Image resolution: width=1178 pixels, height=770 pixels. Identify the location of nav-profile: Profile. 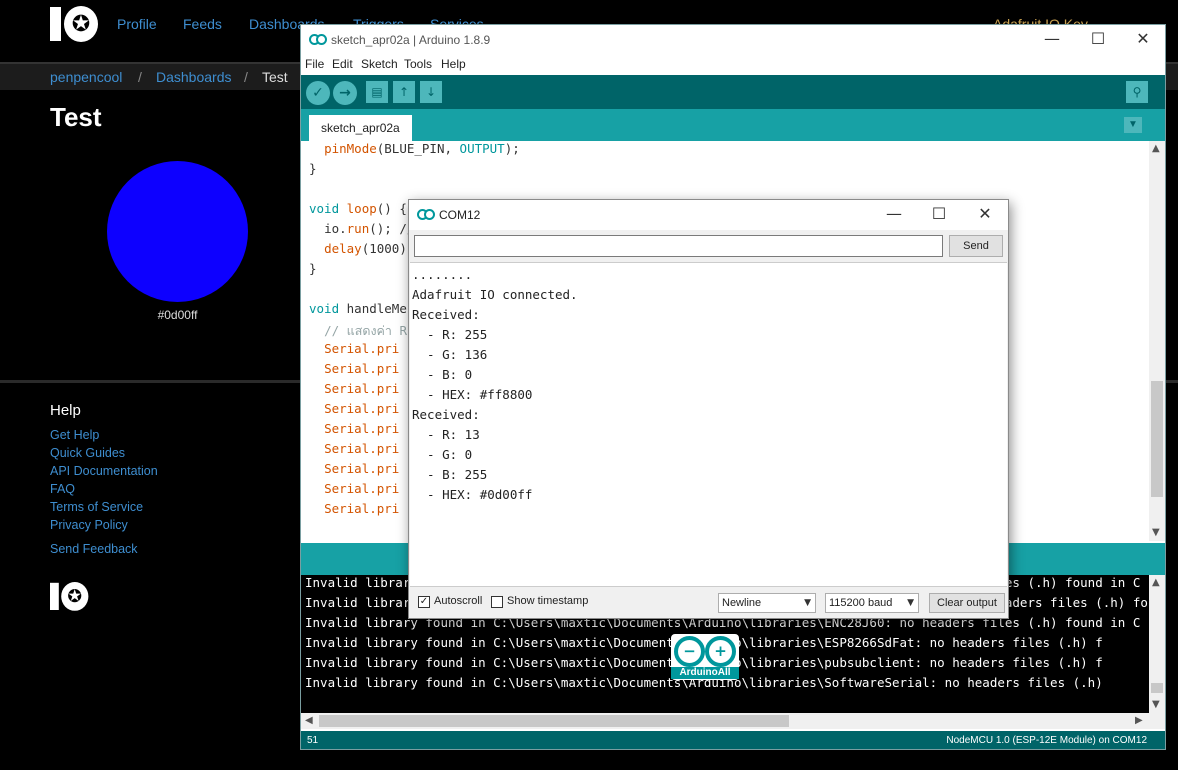
(137, 24).